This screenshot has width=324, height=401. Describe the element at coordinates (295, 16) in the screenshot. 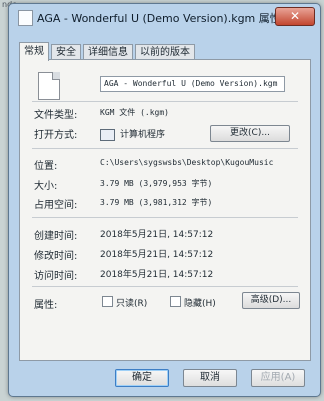

I see `close-button: ✕` at that location.